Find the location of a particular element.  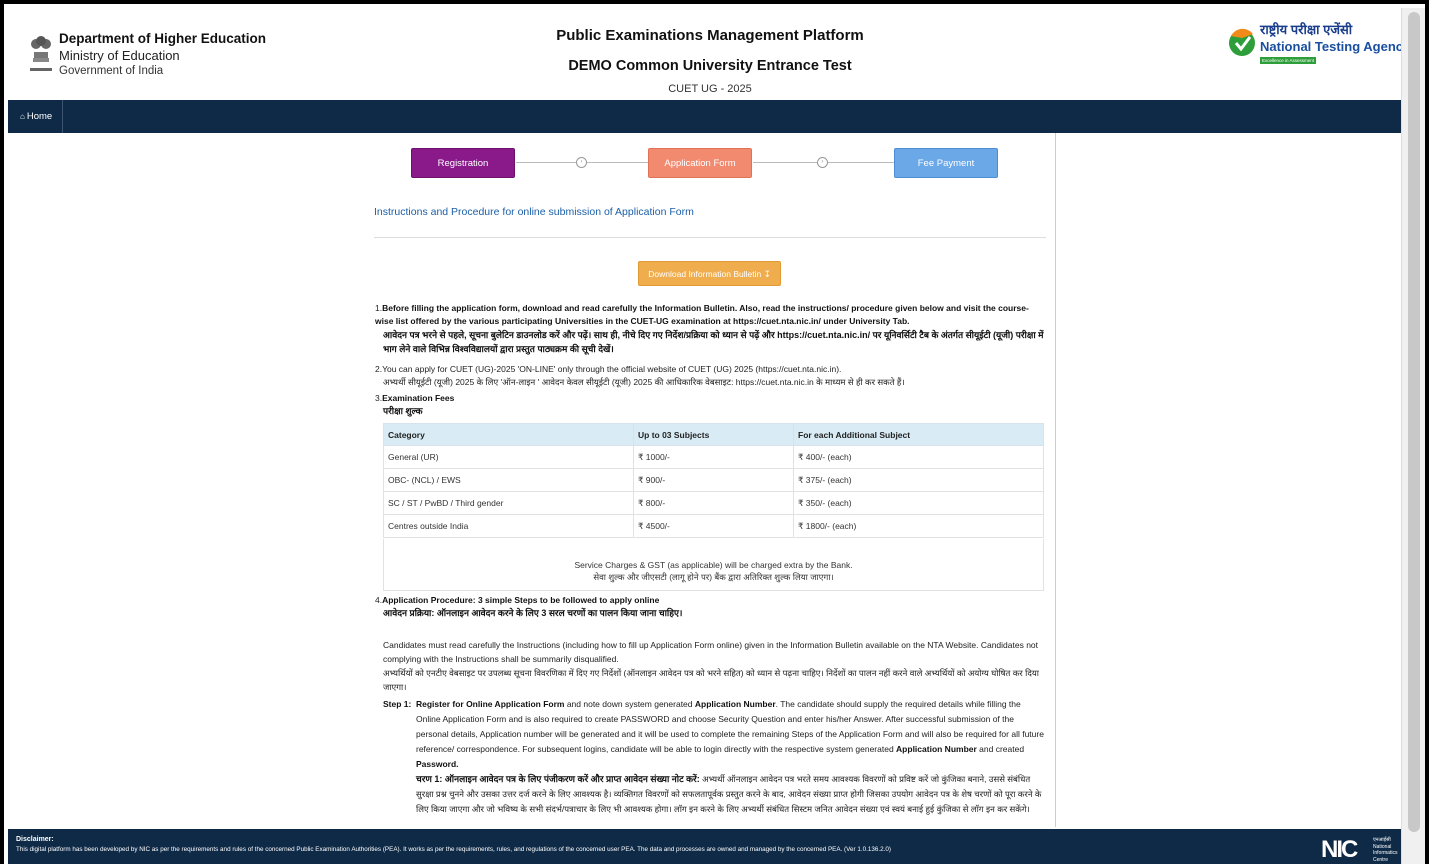

nic-sub-3: Centre is located at coordinates (1381, 859).